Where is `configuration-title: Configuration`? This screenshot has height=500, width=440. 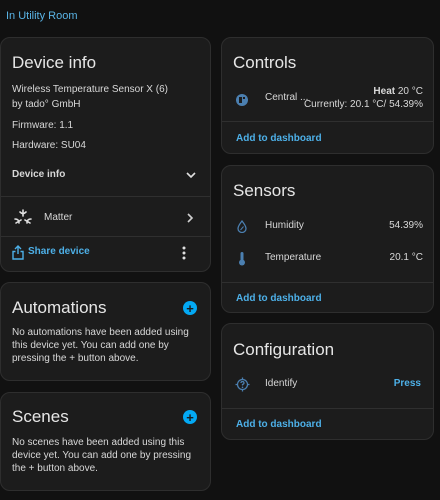
configuration-title: Configuration is located at coordinates (284, 349).